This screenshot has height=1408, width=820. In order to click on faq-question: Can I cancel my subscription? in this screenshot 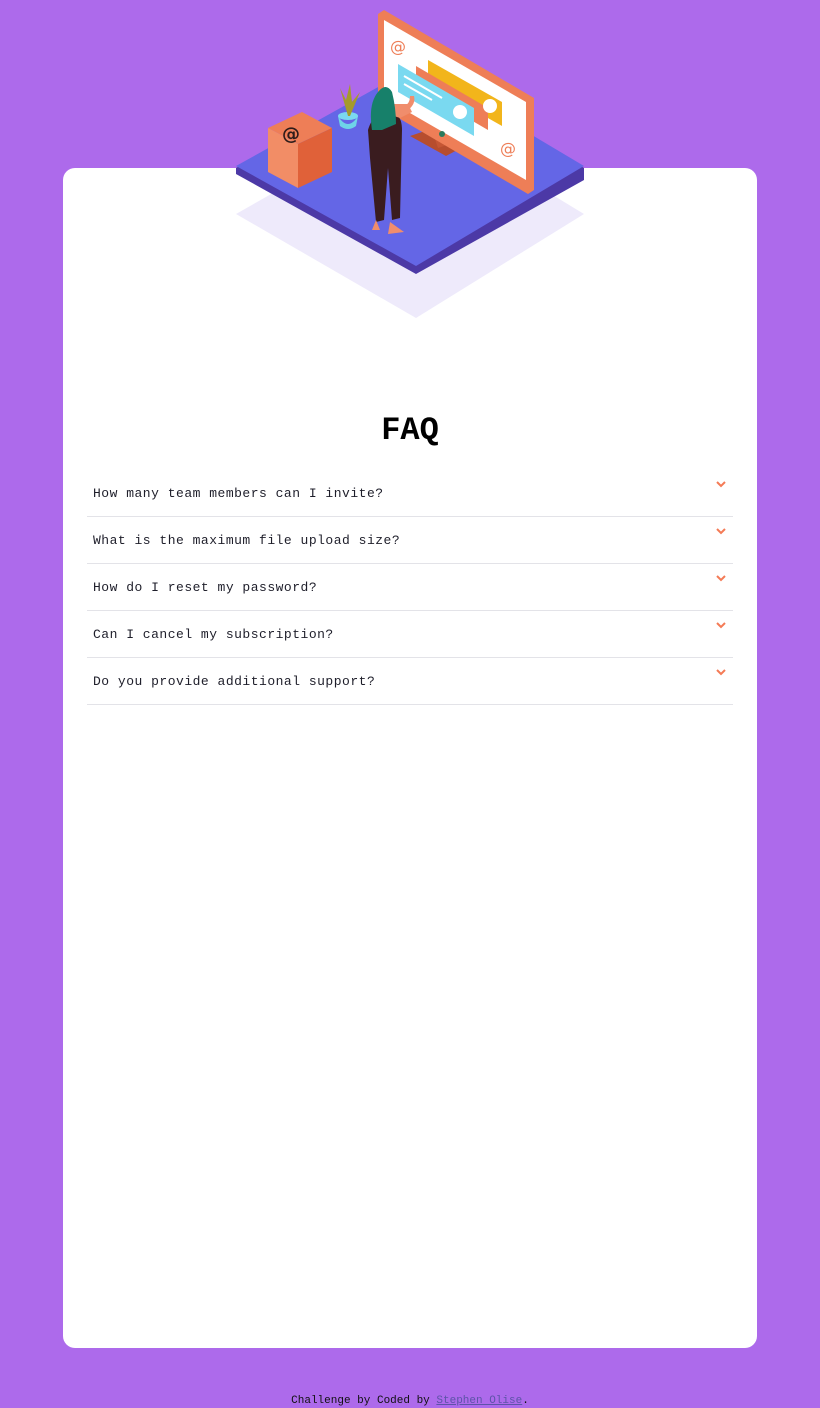, I will do `click(213, 634)`.